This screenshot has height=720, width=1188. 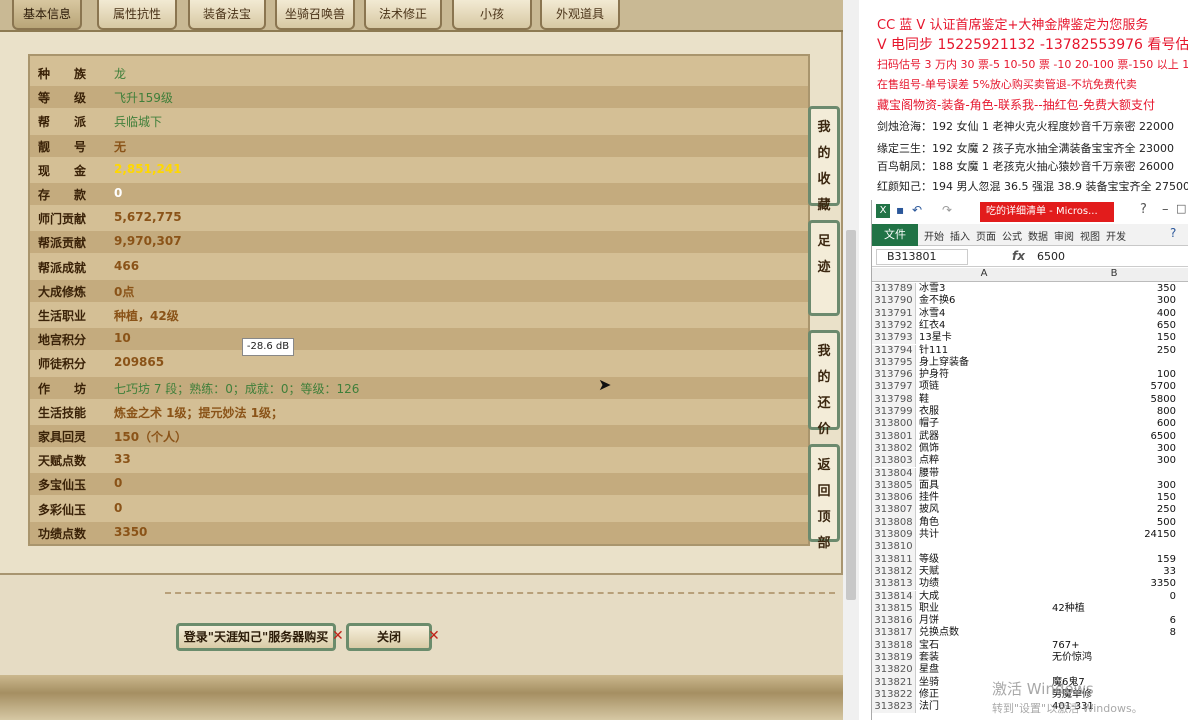 I want to click on footprint-button: 足迹, so click(x=824, y=268).